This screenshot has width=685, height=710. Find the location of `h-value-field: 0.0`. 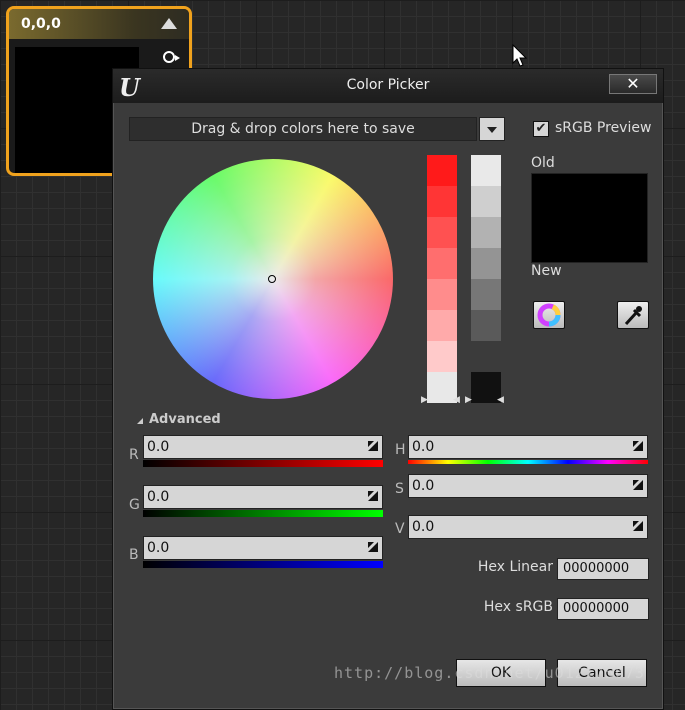

h-value-field: 0.0 is located at coordinates (528, 447).